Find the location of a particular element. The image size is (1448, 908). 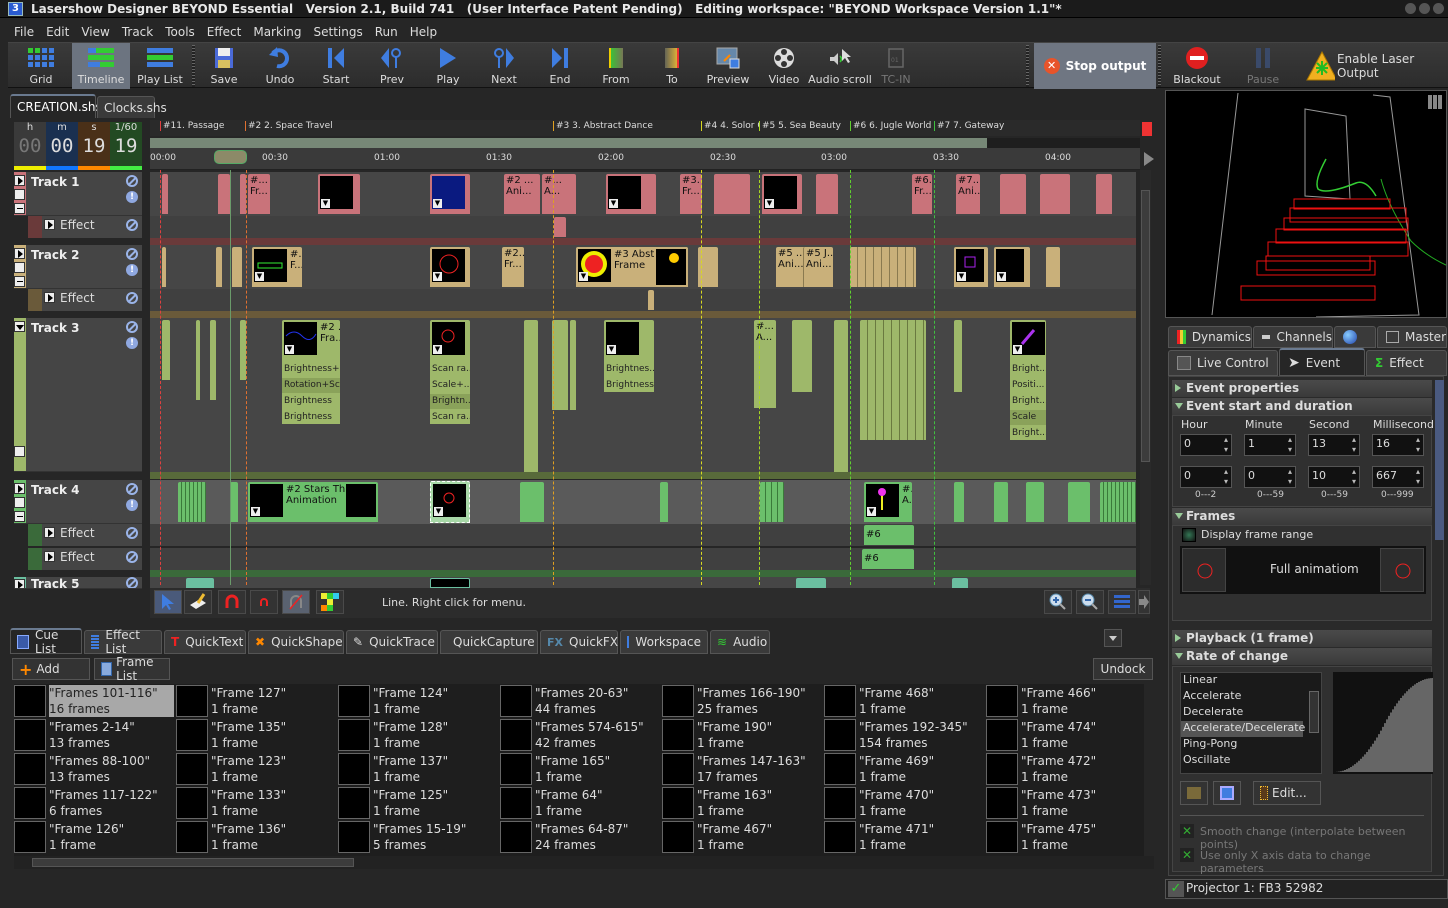

audio-scroll-button: Audio scroll is located at coordinates (840, 66).